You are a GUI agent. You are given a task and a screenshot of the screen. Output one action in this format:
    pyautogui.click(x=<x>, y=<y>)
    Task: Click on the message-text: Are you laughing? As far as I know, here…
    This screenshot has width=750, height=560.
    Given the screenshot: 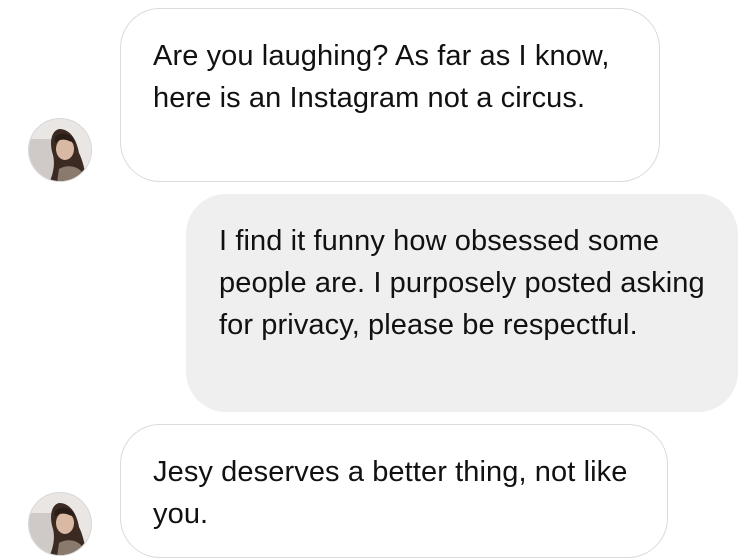 What is the action you would take?
    pyautogui.click(x=381, y=77)
    